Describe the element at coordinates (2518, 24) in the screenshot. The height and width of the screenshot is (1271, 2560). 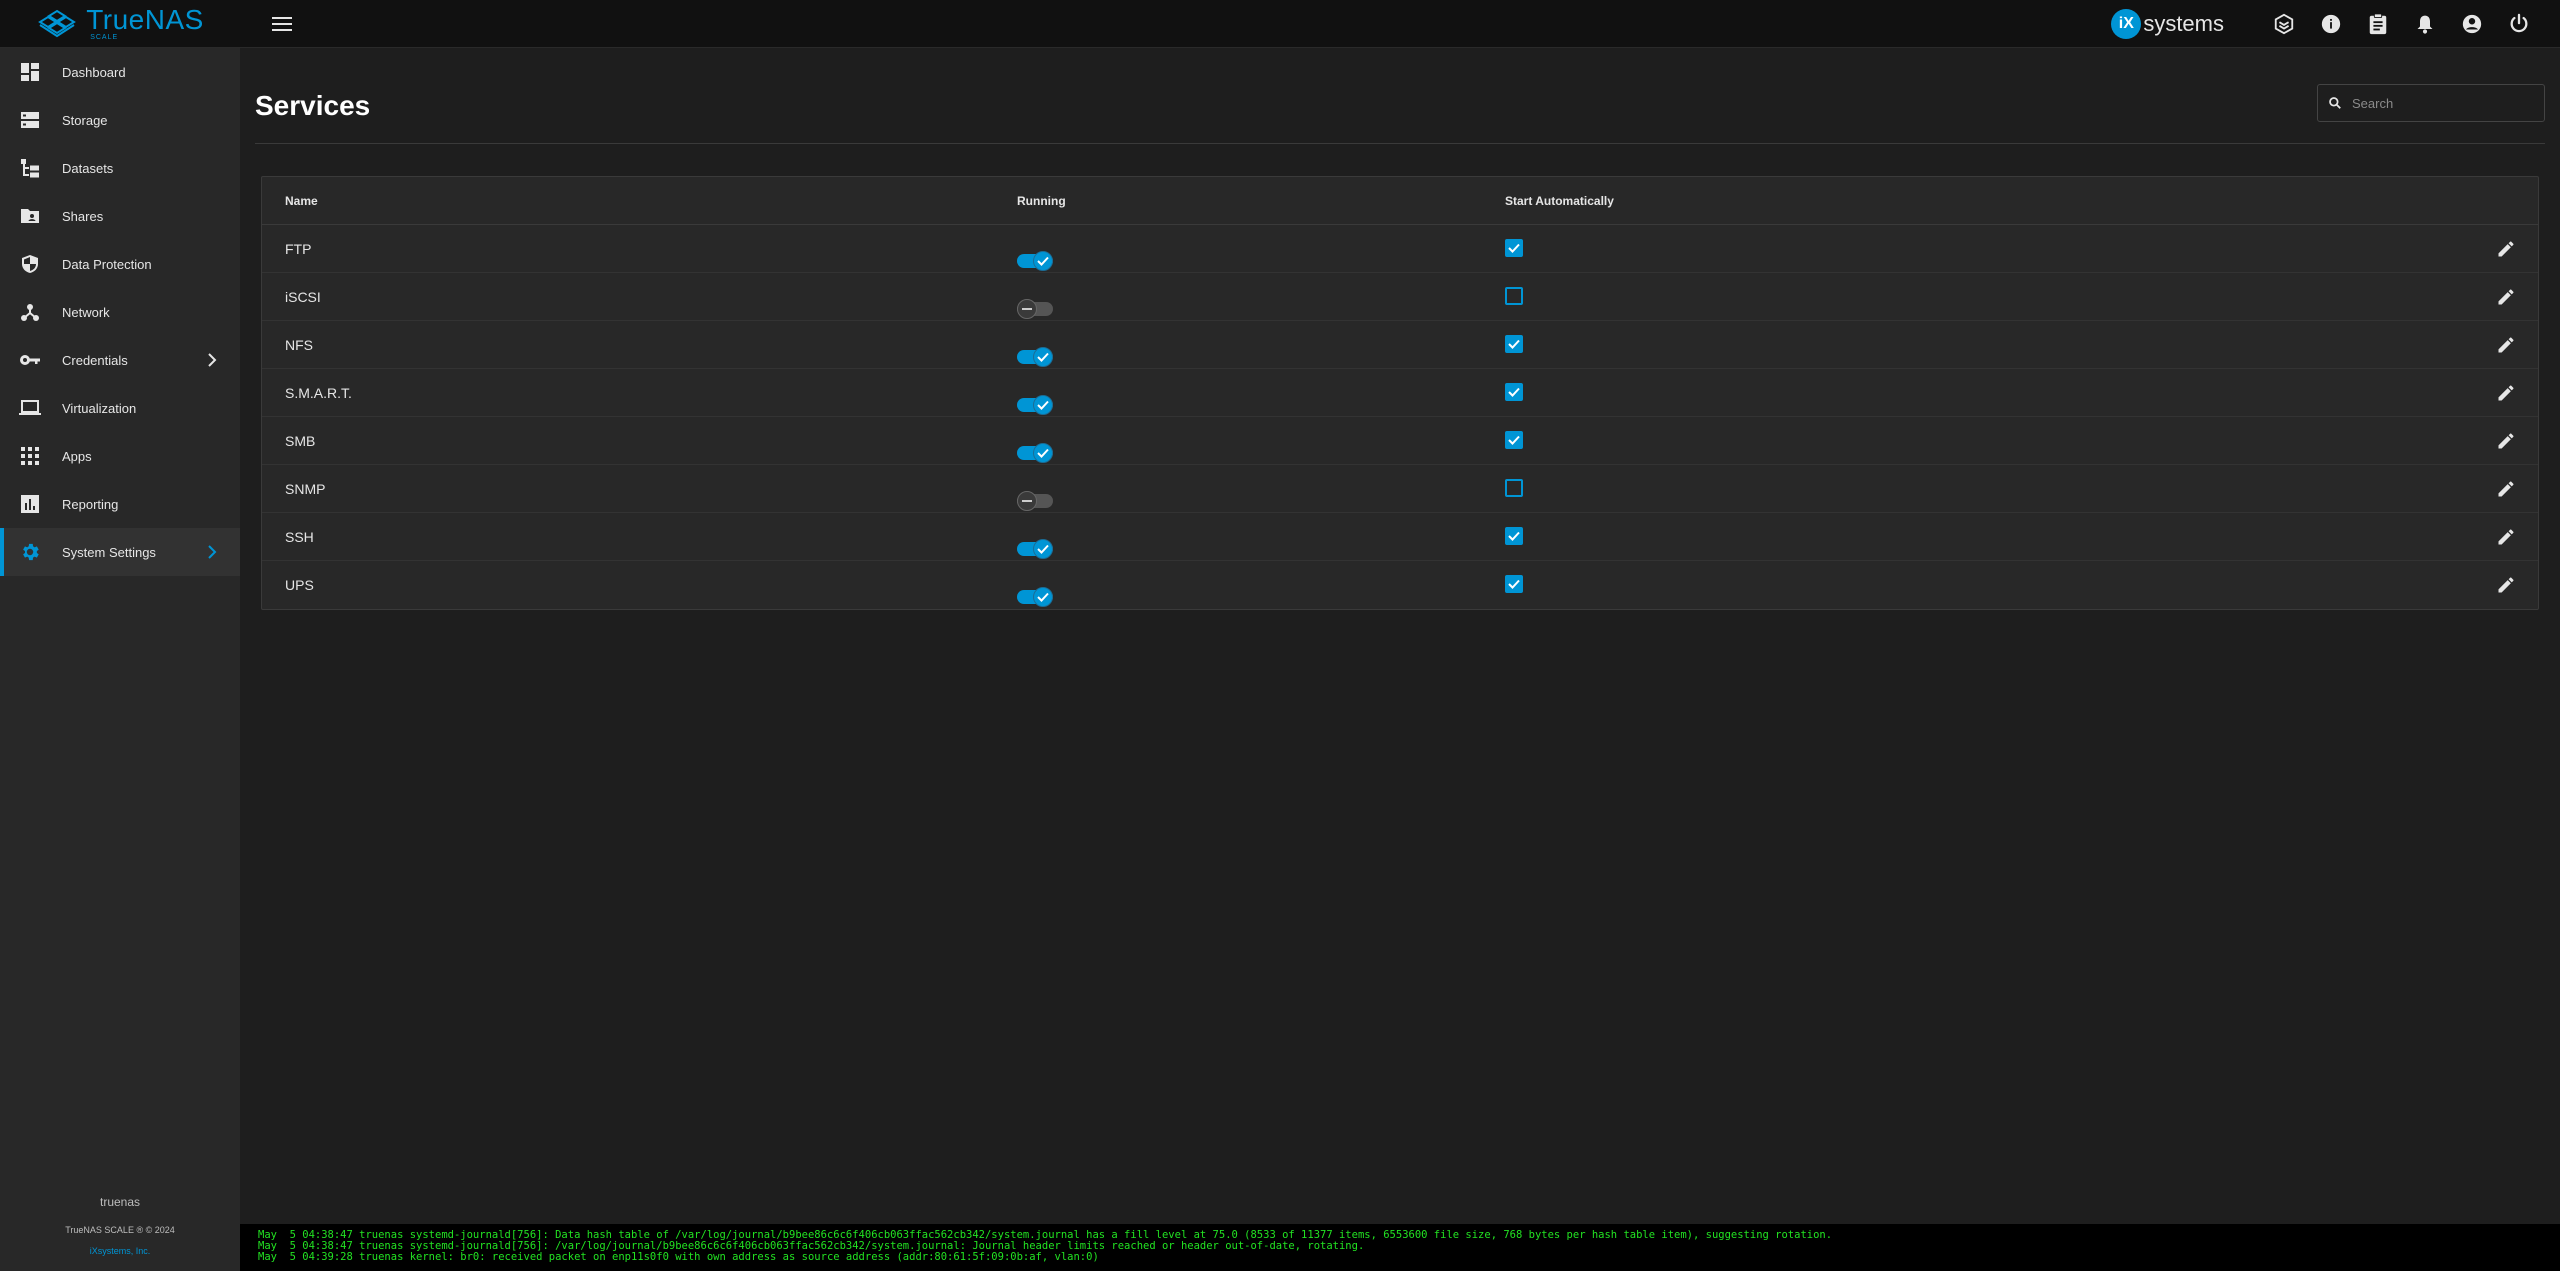
I see `power-button` at that location.